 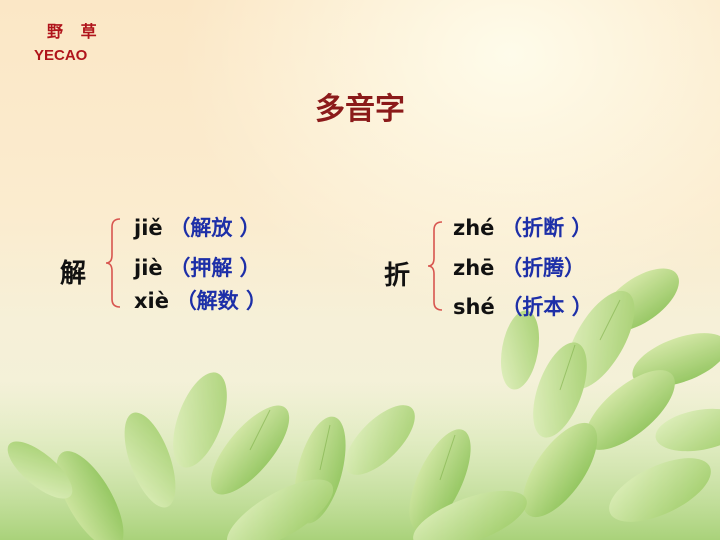 What do you see at coordinates (148, 228) in the screenshot?
I see `pinyin: jiě` at bounding box center [148, 228].